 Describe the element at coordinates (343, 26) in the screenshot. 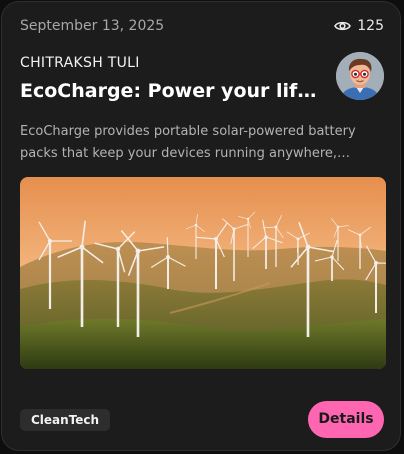

I see `eye-icon` at that location.